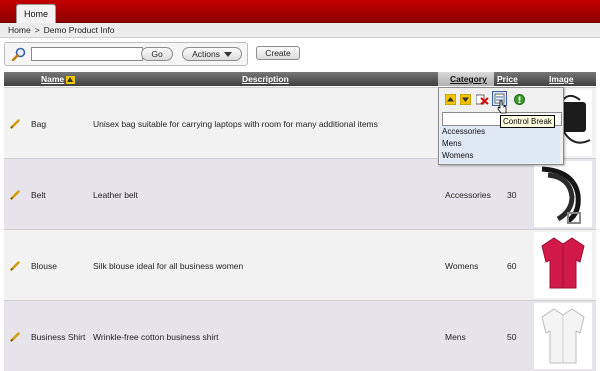 The width and height of the screenshot is (600, 371). Describe the element at coordinates (265, 79) in the screenshot. I see `column-header-description: Description` at that location.